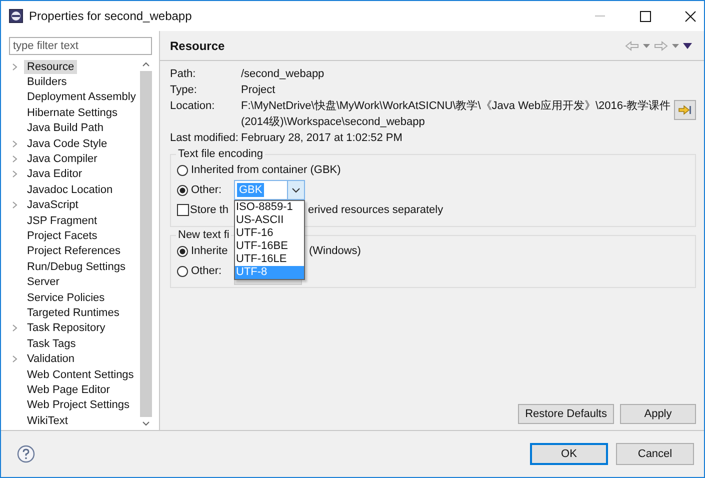 This screenshot has height=478, width=705. What do you see at coordinates (658, 414) in the screenshot?
I see `apply-button: Apply` at bounding box center [658, 414].